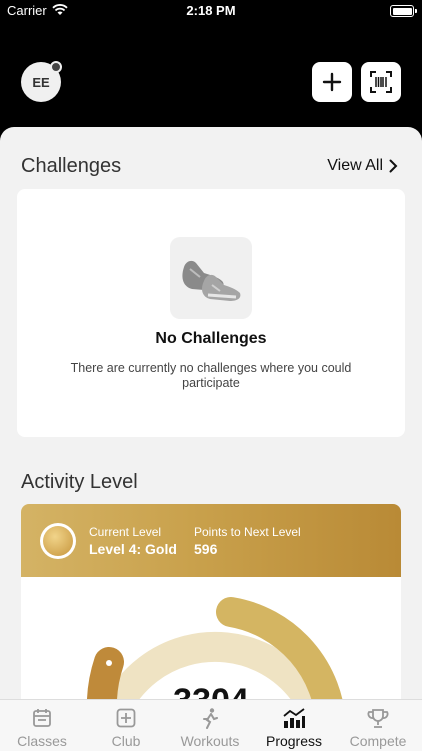  Describe the element at coordinates (210, 741) in the screenshot. I see `tab-workouts-label: Workouts` at that location.